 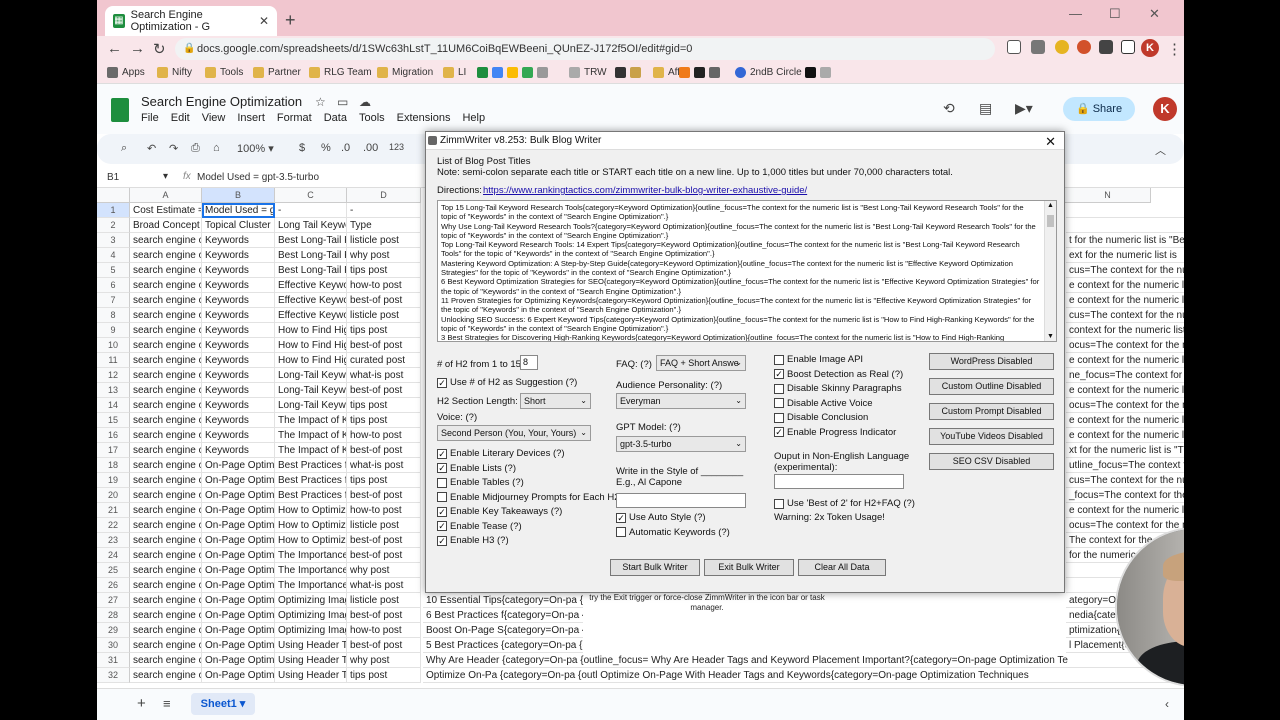 What do you see at coordinates (1106, 47) in the screenshot?
I see `puzzle-icon` at bounding box center [1106, 47].